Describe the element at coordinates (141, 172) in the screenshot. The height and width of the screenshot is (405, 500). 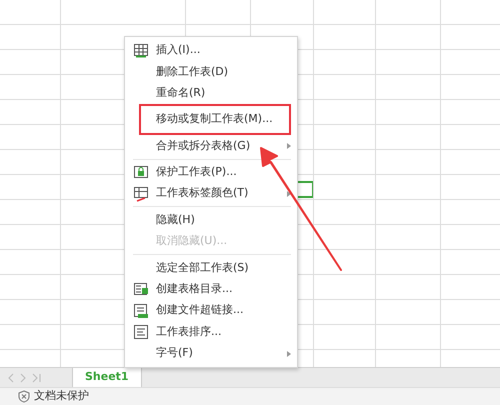
I see `lock-sheet-icon` at that location.